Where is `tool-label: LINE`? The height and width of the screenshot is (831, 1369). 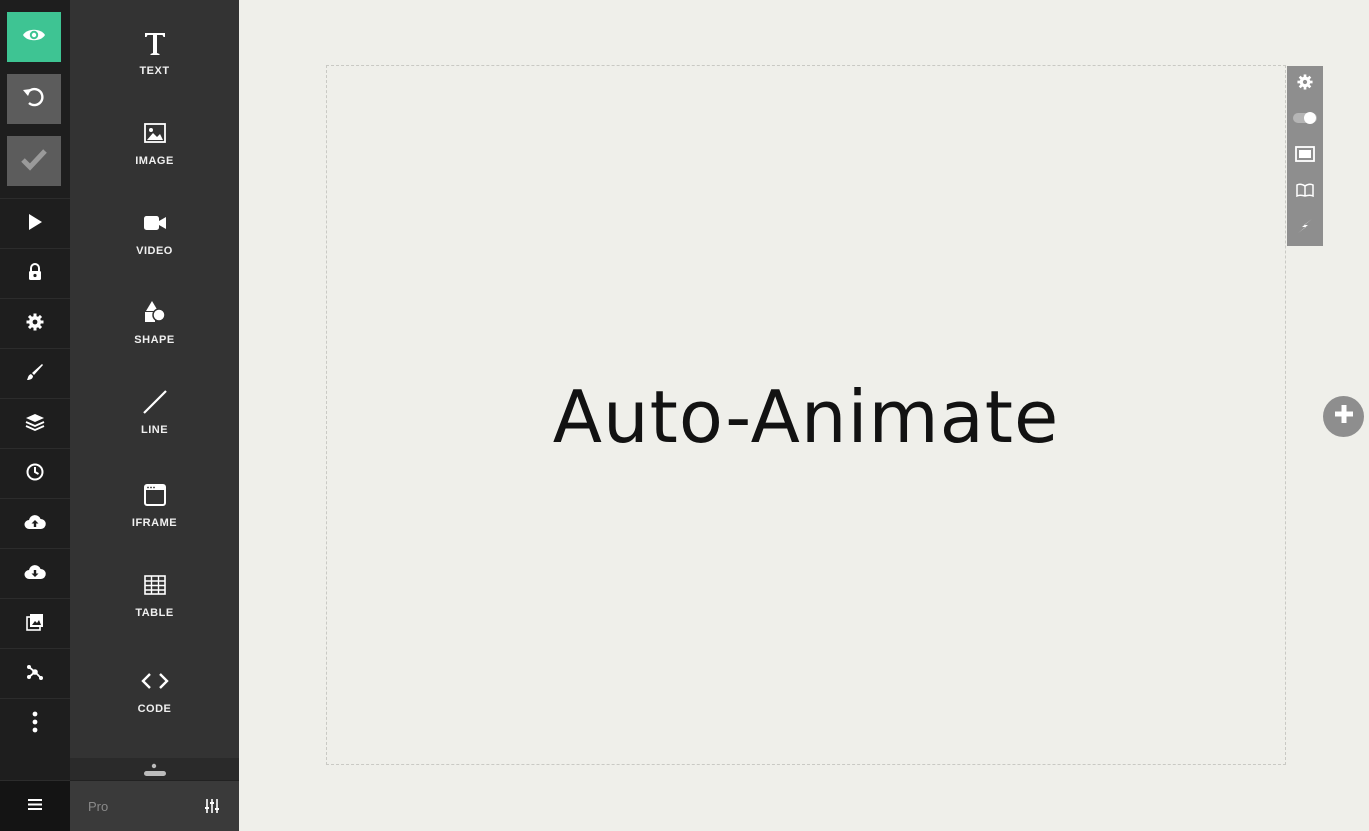 tool-label: LINE is located at coordinates (154, 430).